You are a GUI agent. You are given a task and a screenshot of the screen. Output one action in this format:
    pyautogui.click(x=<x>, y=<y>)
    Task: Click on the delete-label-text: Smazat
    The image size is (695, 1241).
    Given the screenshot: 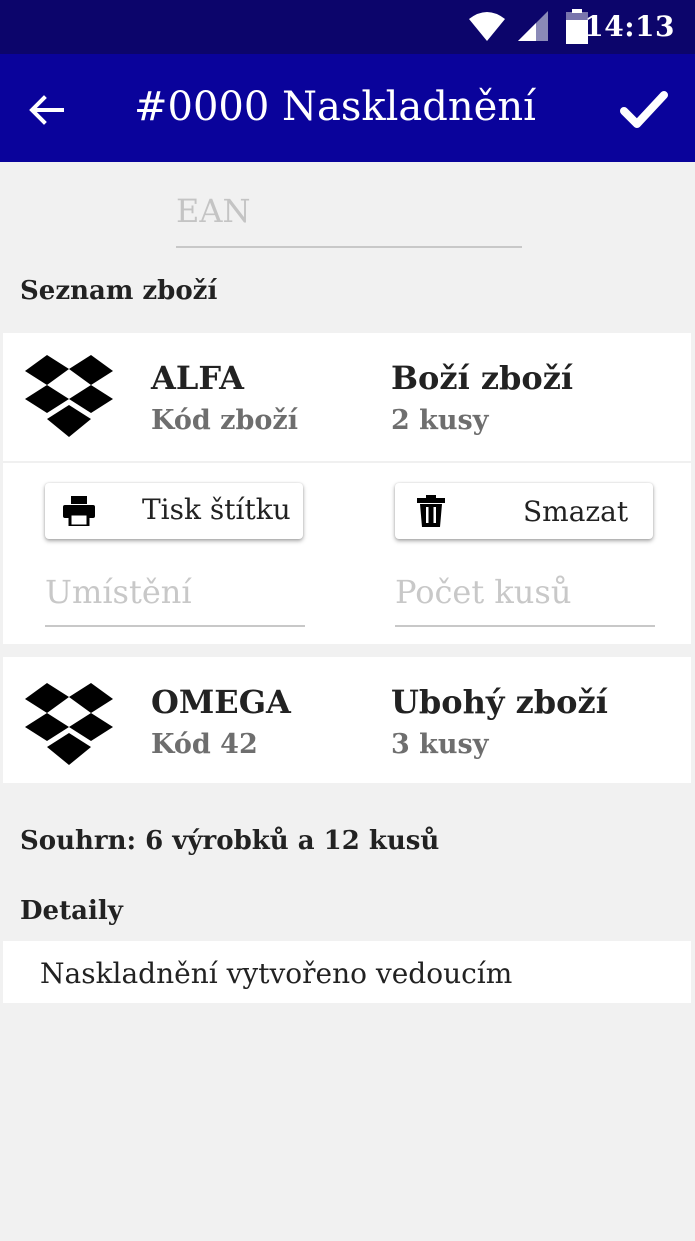 What is the action you would take?
    pyautogui.click(x=576, y=511)
    